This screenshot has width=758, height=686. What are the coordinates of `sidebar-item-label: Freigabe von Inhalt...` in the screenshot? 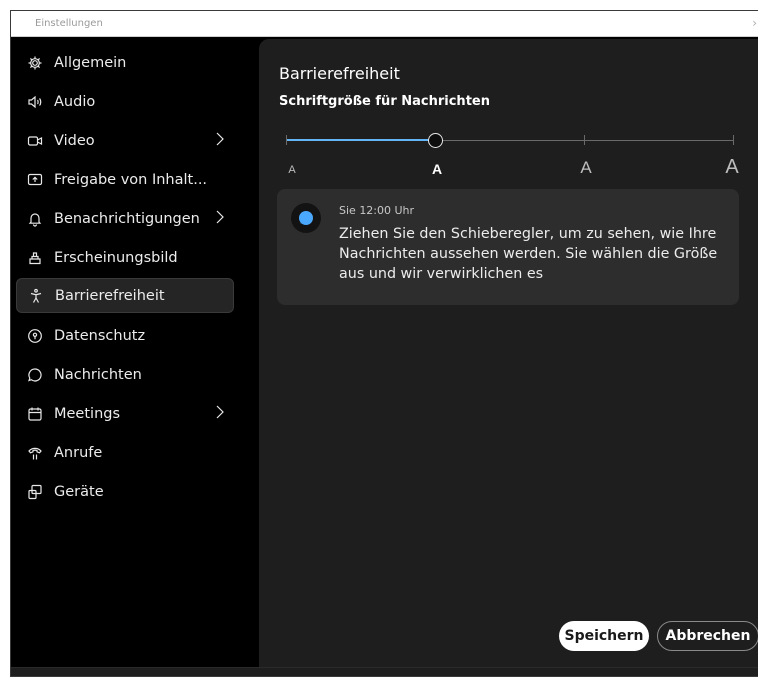 It's located at (131, 179).